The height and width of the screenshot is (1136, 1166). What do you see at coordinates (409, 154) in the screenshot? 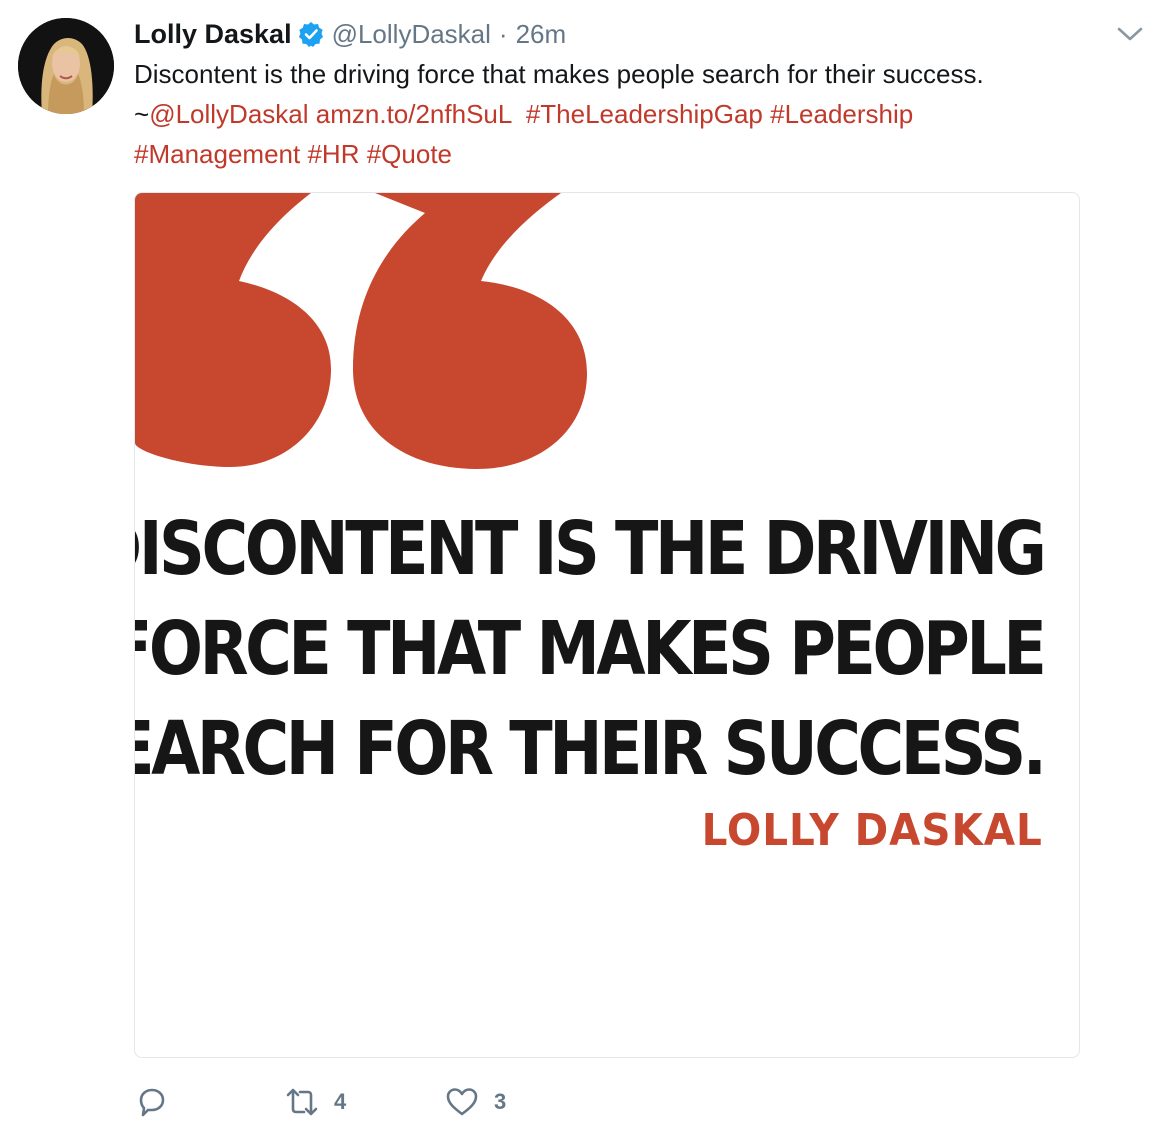
I see `hashtag-link: #Quote` at bounding box center [409, 154].